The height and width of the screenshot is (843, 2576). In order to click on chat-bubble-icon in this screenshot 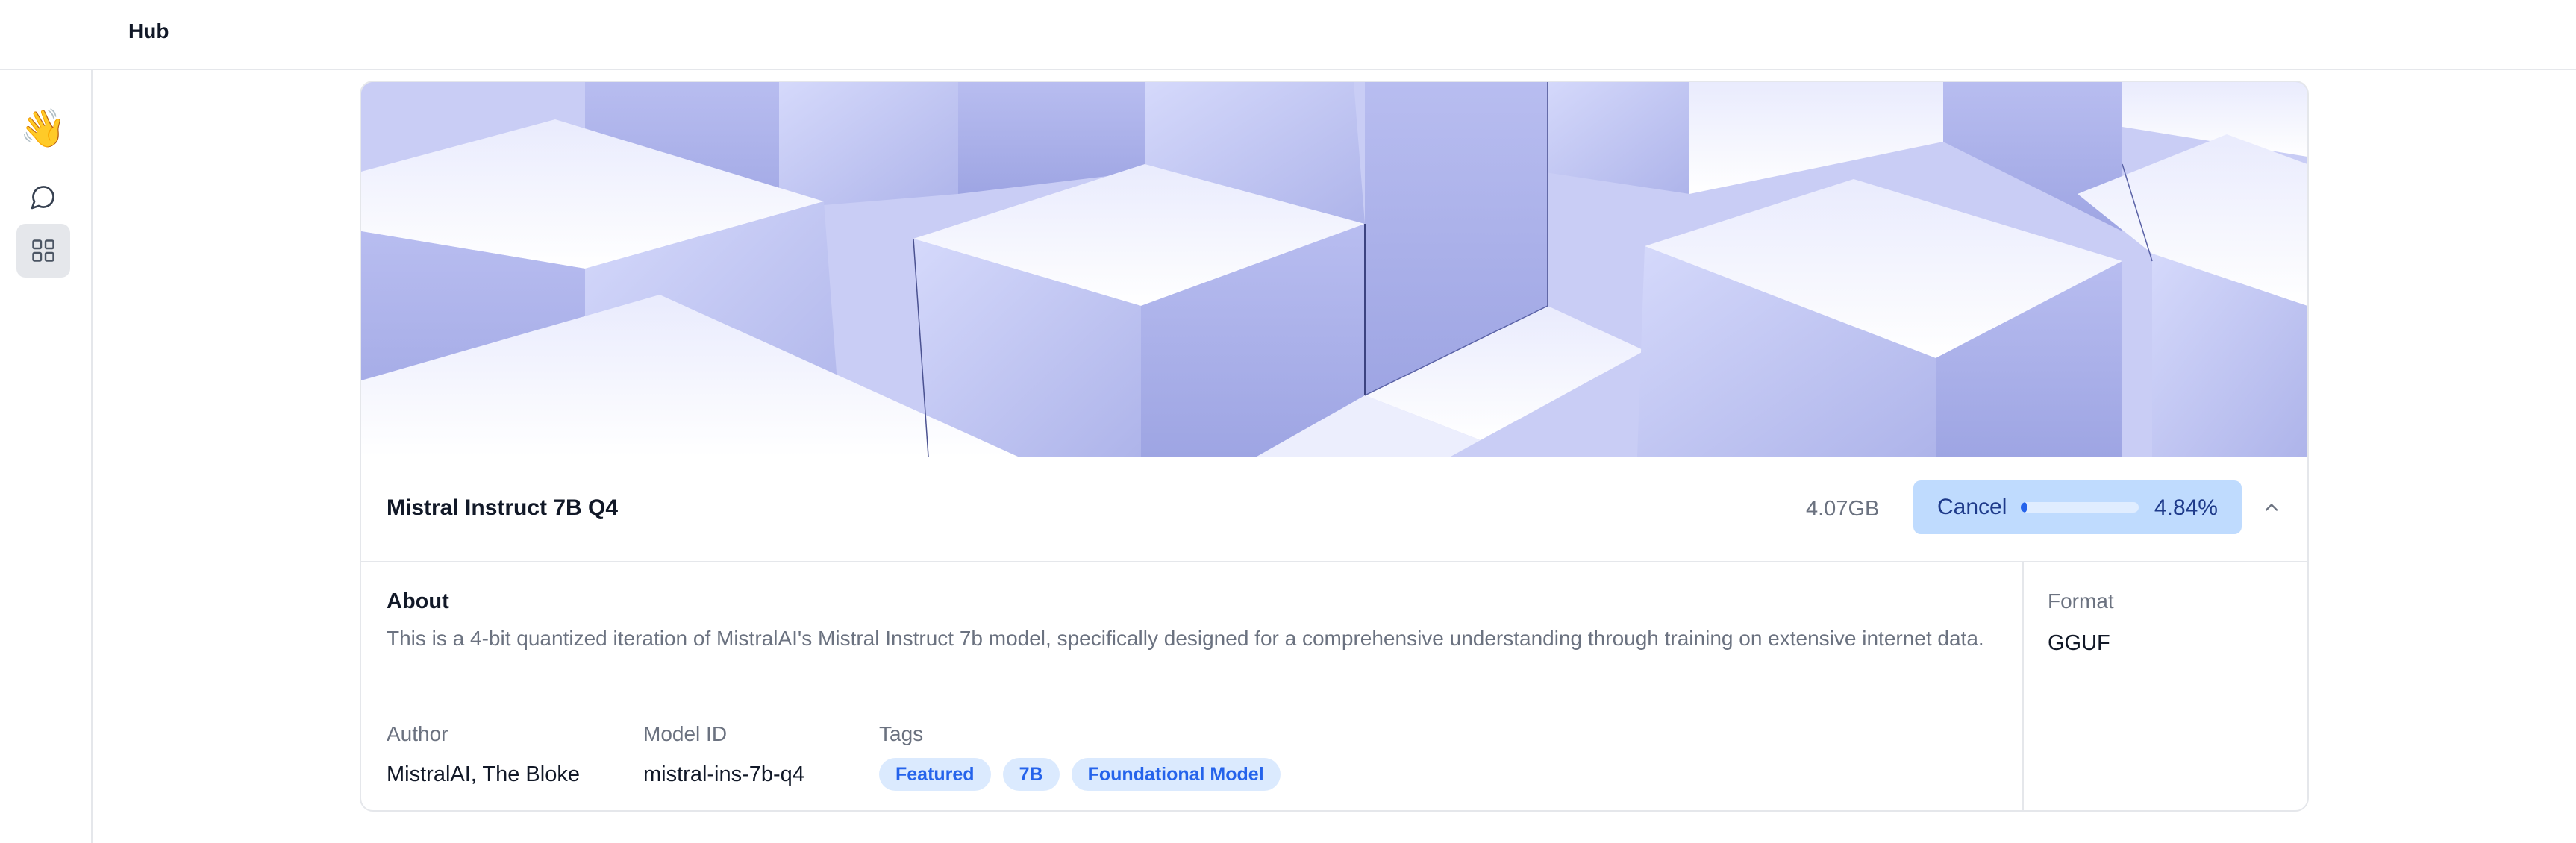, I will do `click(42, 198)`.